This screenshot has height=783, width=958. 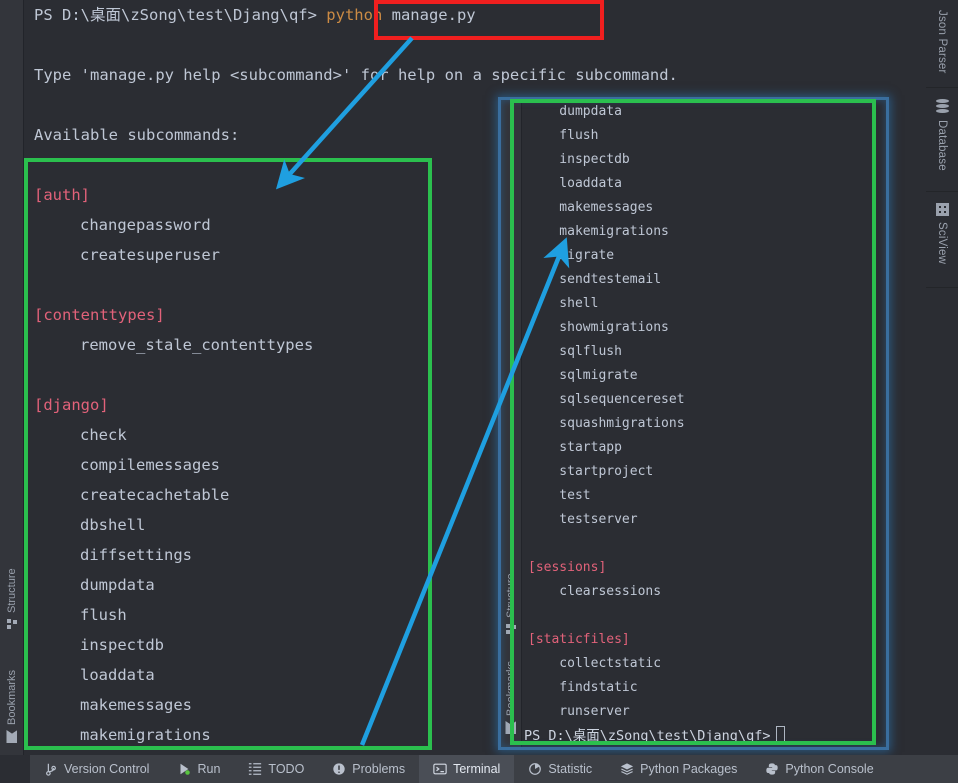 What do you see at coordinates (575, 183) in the screenshot?
I see `inset-subcommand-item: loaddata` at bounding box center [575, 183].